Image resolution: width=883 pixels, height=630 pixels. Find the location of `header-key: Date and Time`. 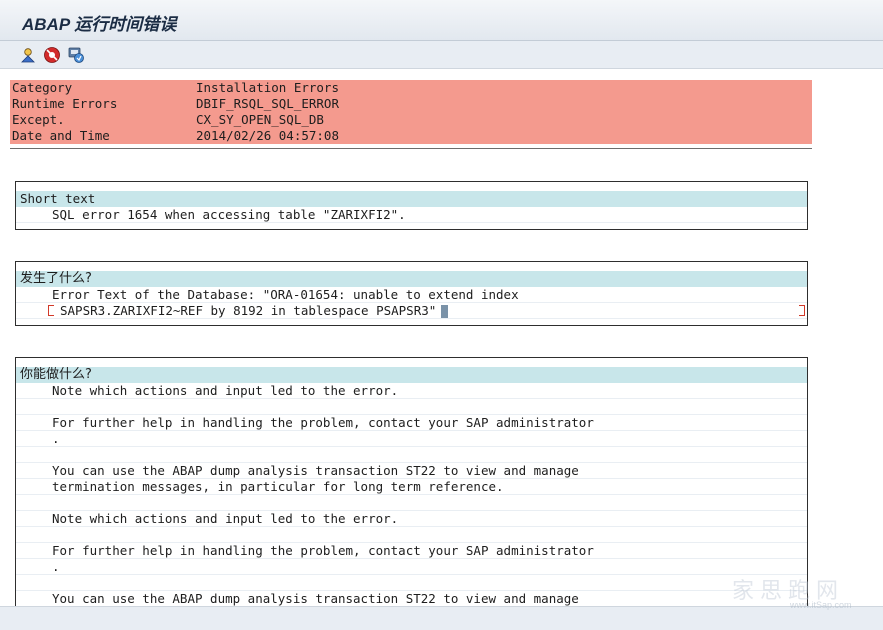

header-key: Date and Time is located at coordinates (61, 135).